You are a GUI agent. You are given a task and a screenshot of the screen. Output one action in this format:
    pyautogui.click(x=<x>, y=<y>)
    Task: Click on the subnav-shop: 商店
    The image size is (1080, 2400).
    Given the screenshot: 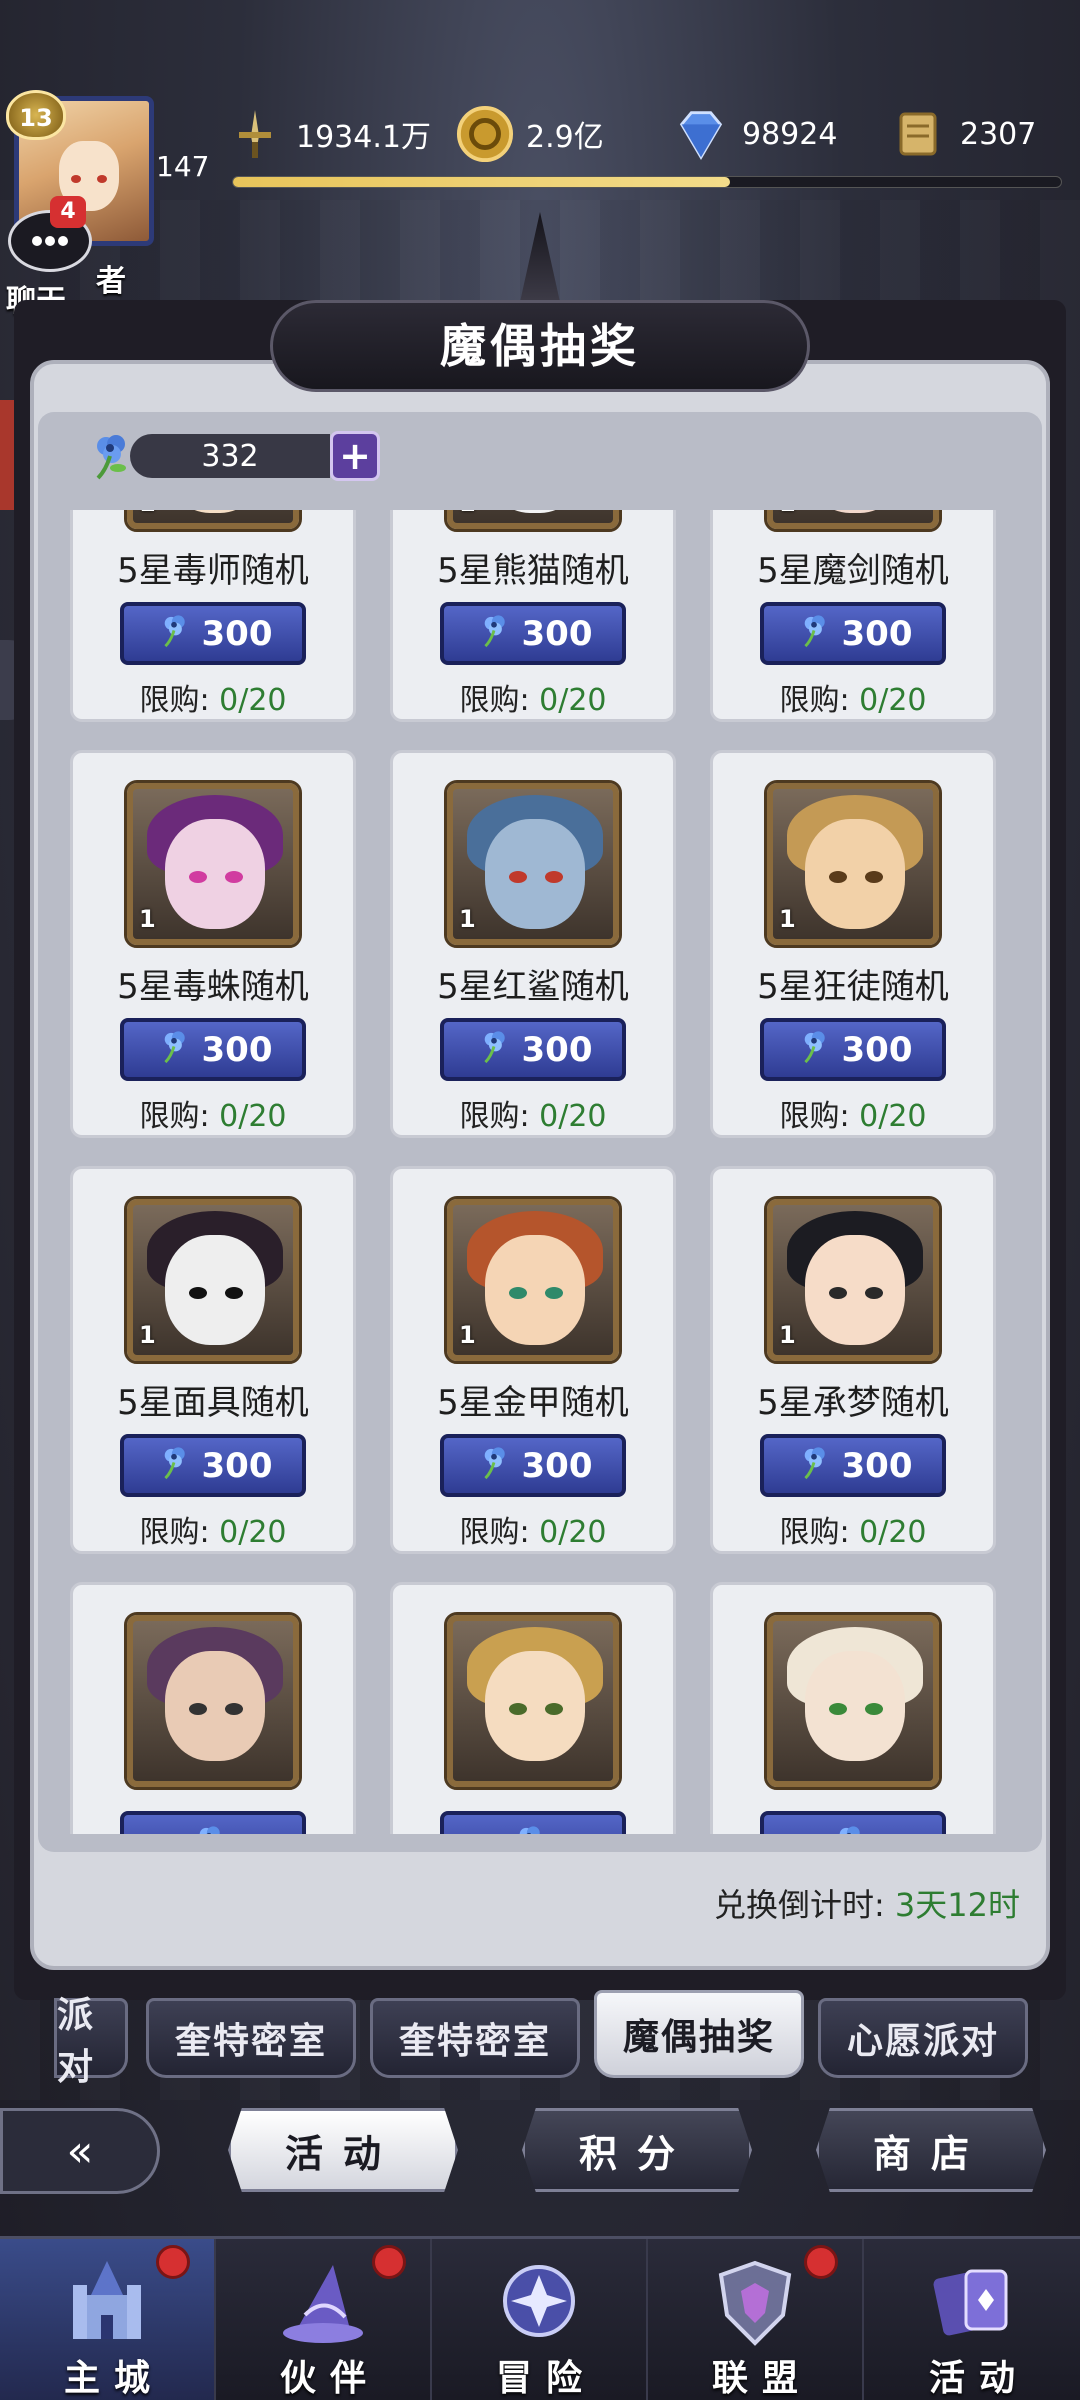 What is the action you would take?
    pyautogui.click(x=931, y=2150)
    